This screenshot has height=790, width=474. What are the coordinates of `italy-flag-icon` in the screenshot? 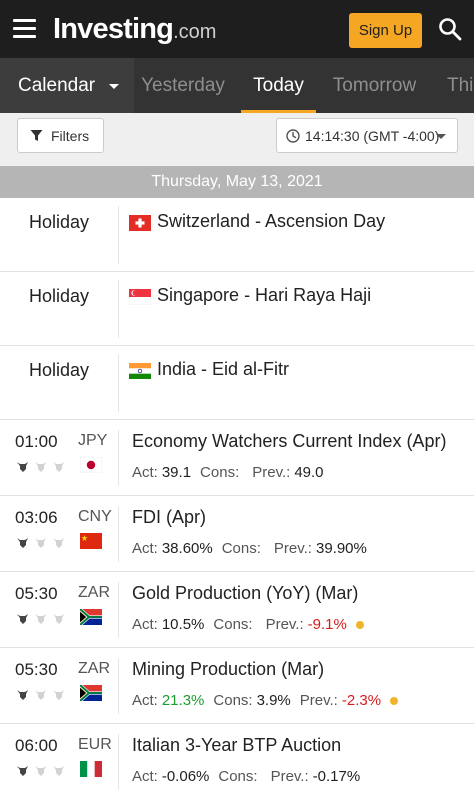 It's located at (91, 769).